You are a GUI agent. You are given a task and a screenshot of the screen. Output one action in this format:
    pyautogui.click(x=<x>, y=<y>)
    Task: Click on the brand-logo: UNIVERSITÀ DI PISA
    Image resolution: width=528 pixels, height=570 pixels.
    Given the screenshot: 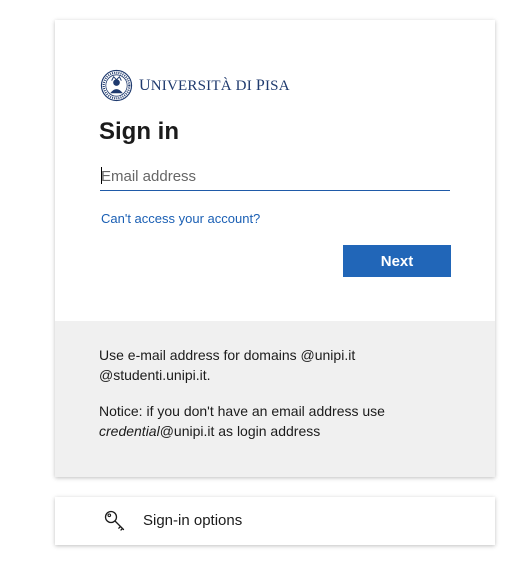 What is the action you would take?
    pyautogui.click(x=195, y=85)
    